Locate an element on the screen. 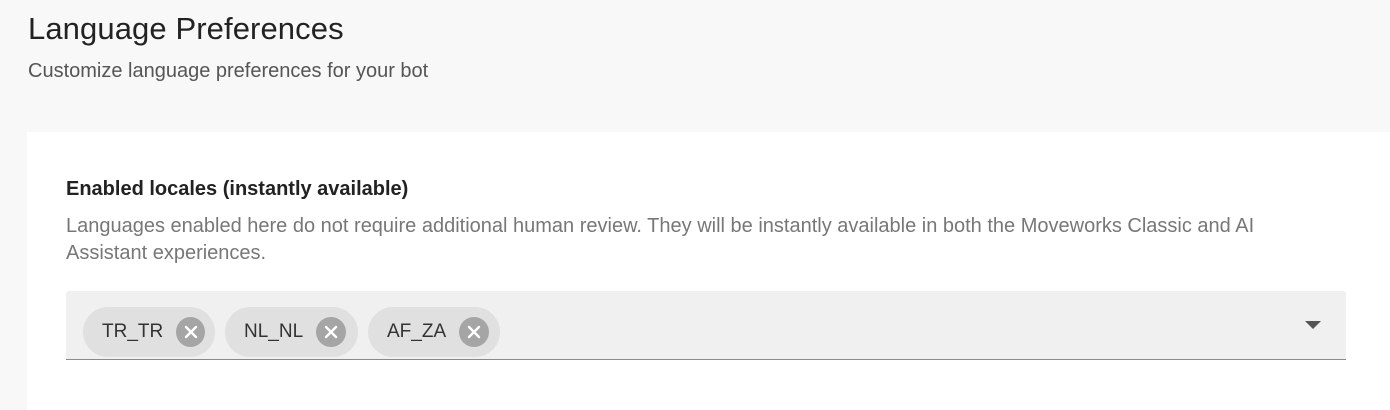 This screenshot has width=1390, height=410. locale-chip-nl-nl: NL_NL is located at coordinates (291, 332).